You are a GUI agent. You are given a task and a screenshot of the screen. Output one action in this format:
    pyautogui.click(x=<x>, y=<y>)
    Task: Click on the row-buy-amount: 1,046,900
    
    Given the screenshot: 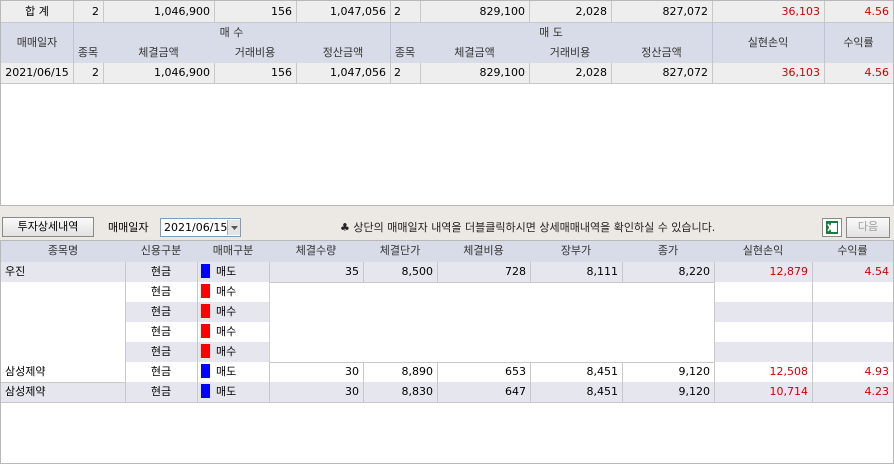 What is the action you would take?
    pyautogui.click(x=182, y=72)
    